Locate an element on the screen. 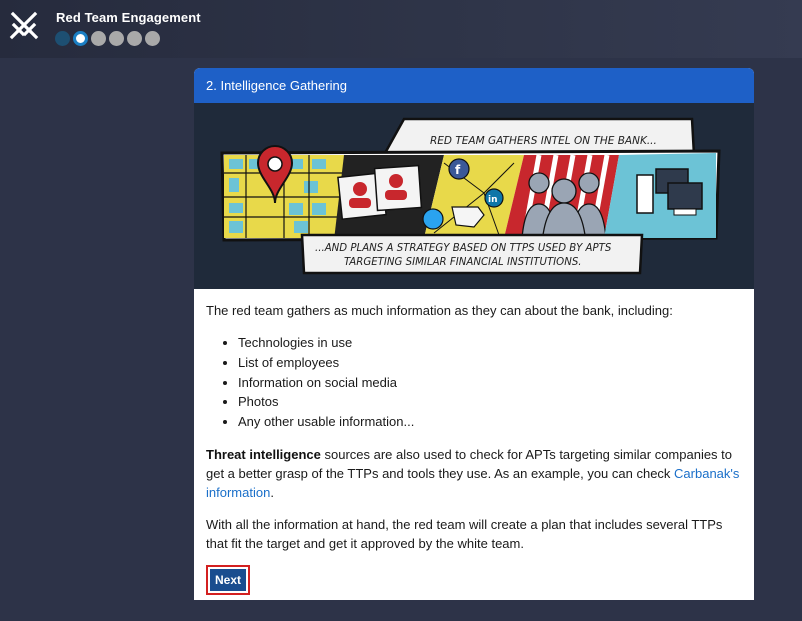  app-title: Red Team Engagement is located at coordinates (128, 17).